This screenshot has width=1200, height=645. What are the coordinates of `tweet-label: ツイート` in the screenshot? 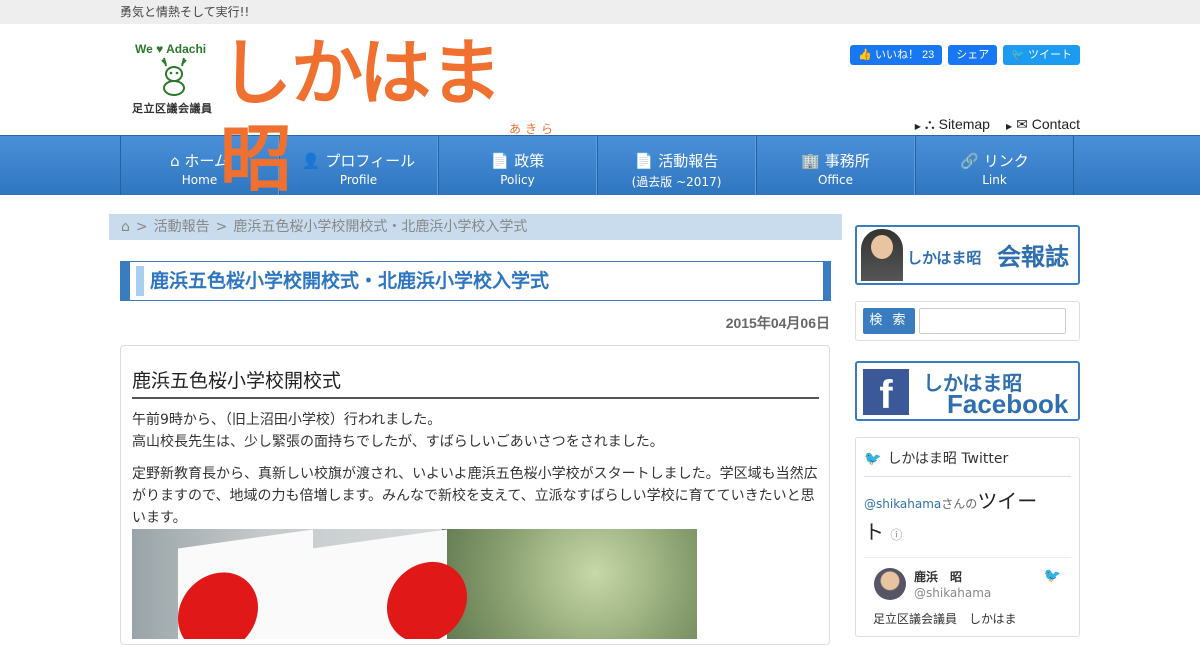 It's located at (1050, 55).